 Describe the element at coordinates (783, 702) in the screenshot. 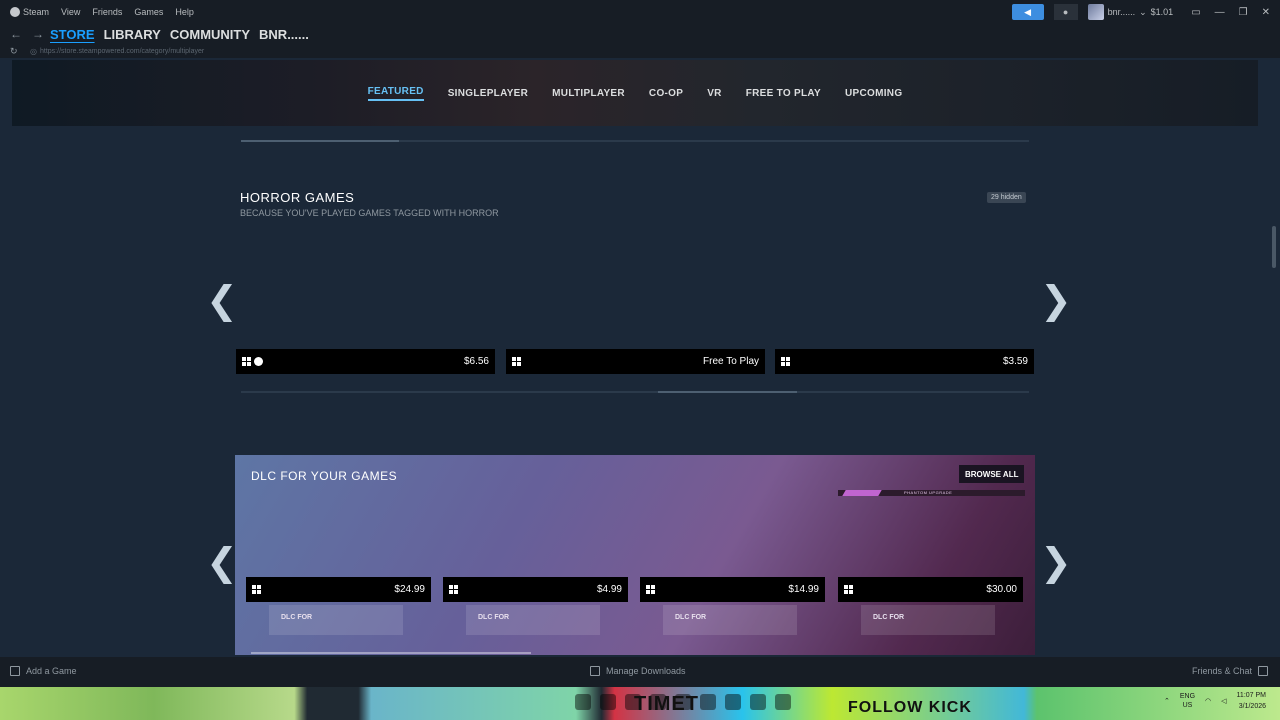

I see `app-icon` at that location.